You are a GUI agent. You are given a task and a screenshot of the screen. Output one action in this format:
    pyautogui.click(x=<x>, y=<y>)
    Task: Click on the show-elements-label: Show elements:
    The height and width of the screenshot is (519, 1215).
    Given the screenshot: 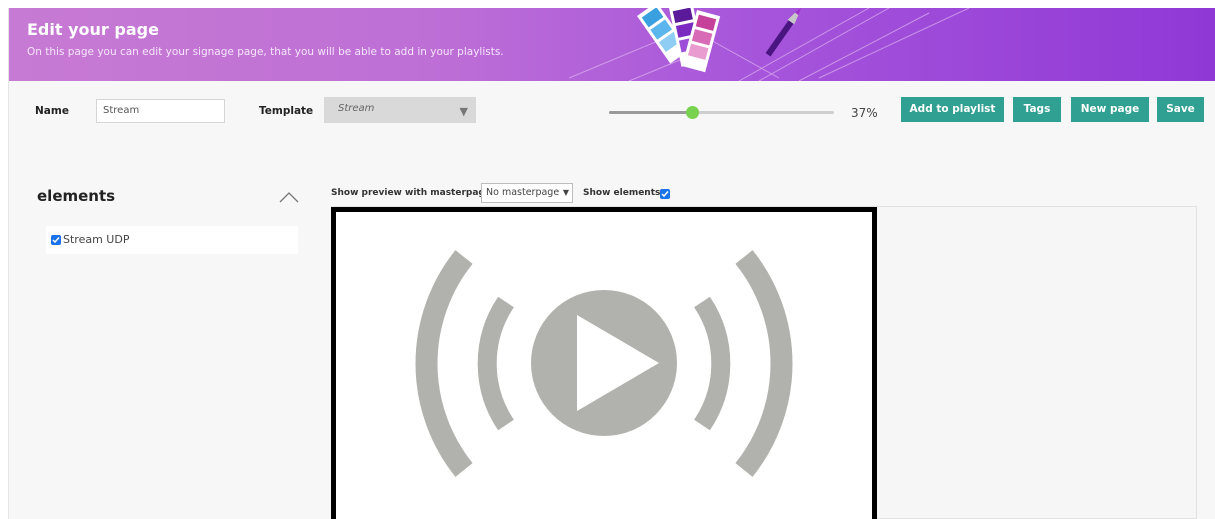 What is the action you would take?
    pyautogui.click(x=623, y=193)
    